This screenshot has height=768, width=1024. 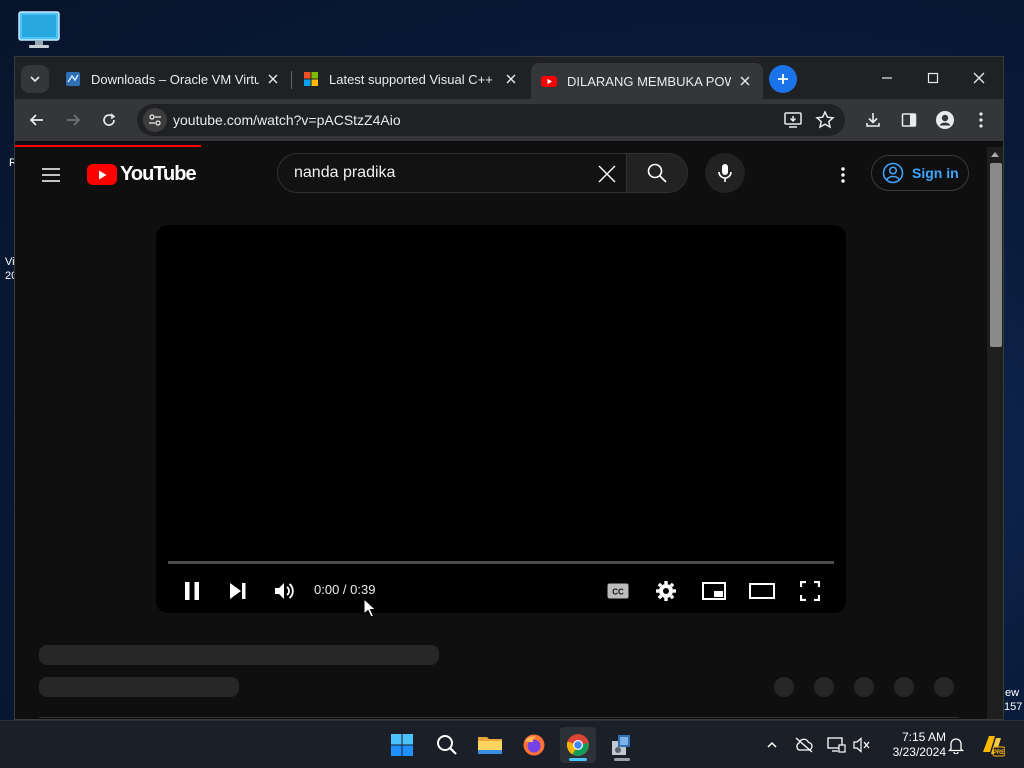 I want to click on theater-mode-icon, so click(x=762, y=591).